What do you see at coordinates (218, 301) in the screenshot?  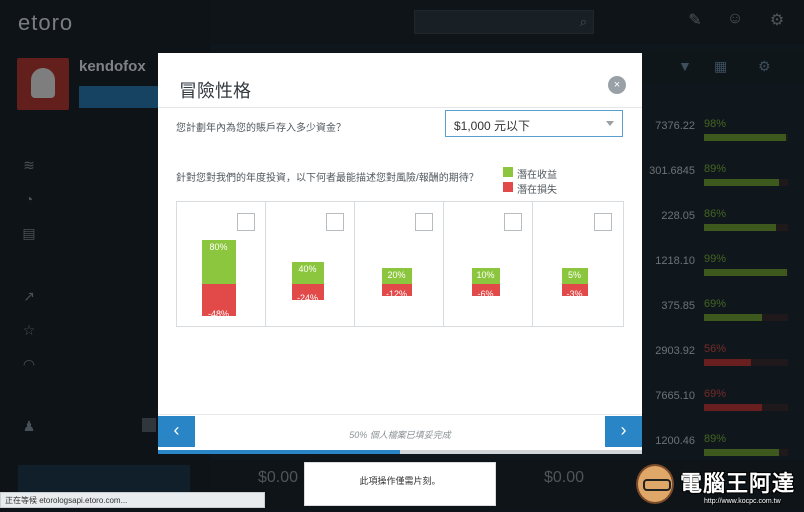 I see `loss-bar: -48%` at bounding box center [218, 301].